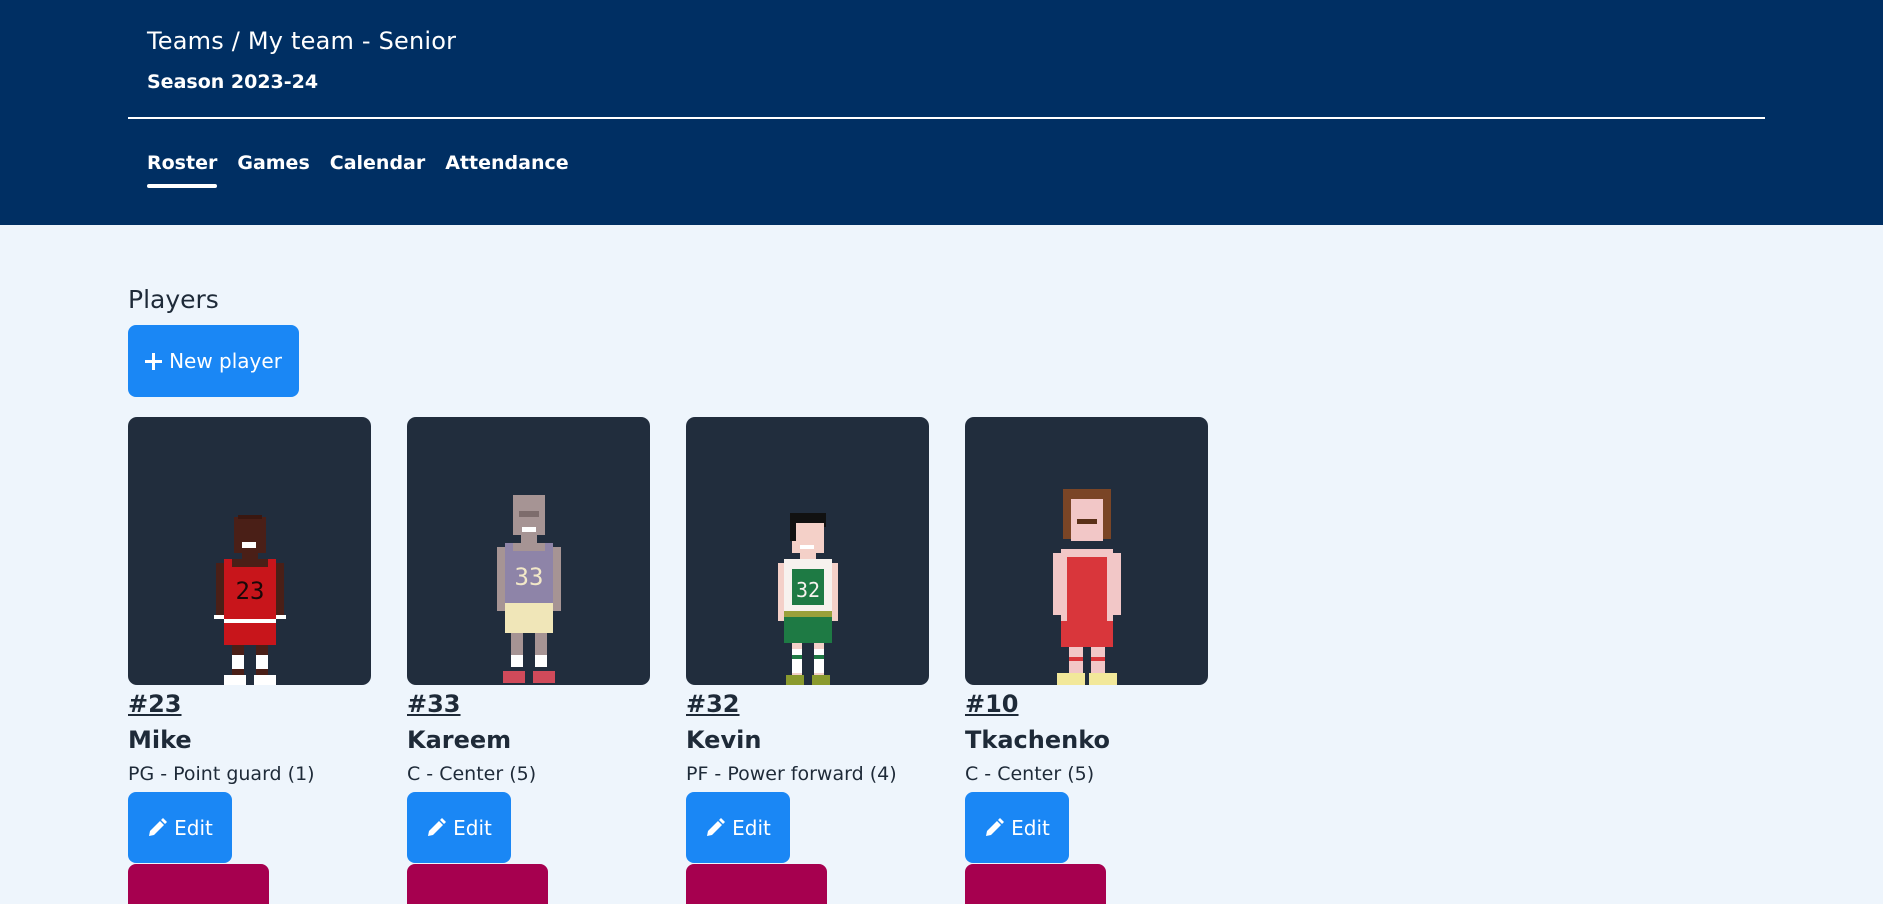 The image size is (1883, 904). I want to click on svg-text: 23, so click(249, 591).